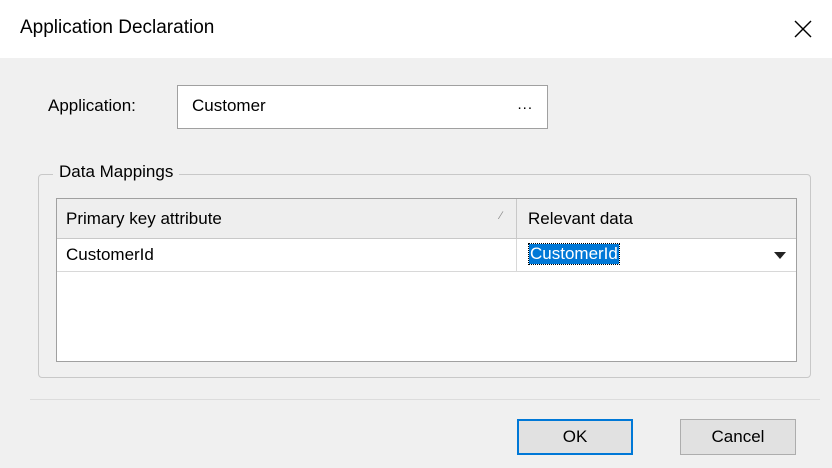 This screenshot has height=468, width=832. What do you see at coordinates (229, 105) in the screenshot?
I see `application-value: Customer` at bounding box center [229, 105].